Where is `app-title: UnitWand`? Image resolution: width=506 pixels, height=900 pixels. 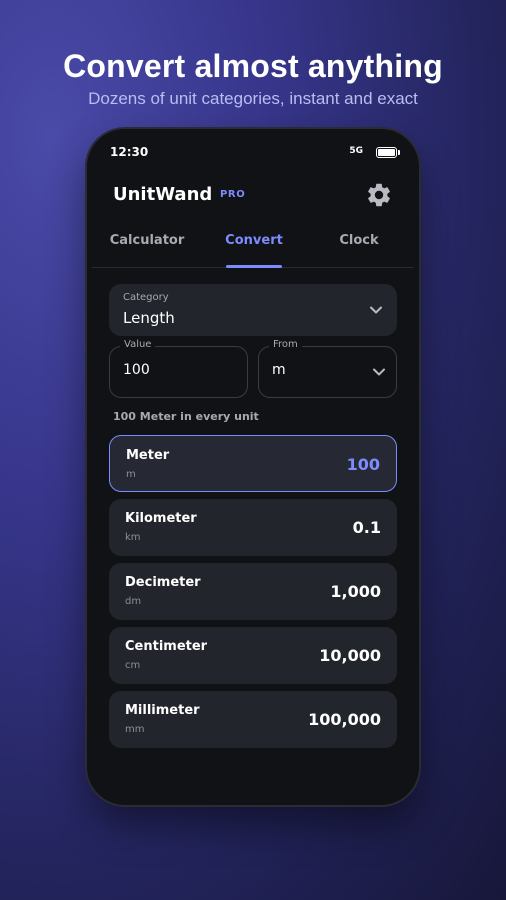
app-title: UnitWand is located at coordinates (163, 194).